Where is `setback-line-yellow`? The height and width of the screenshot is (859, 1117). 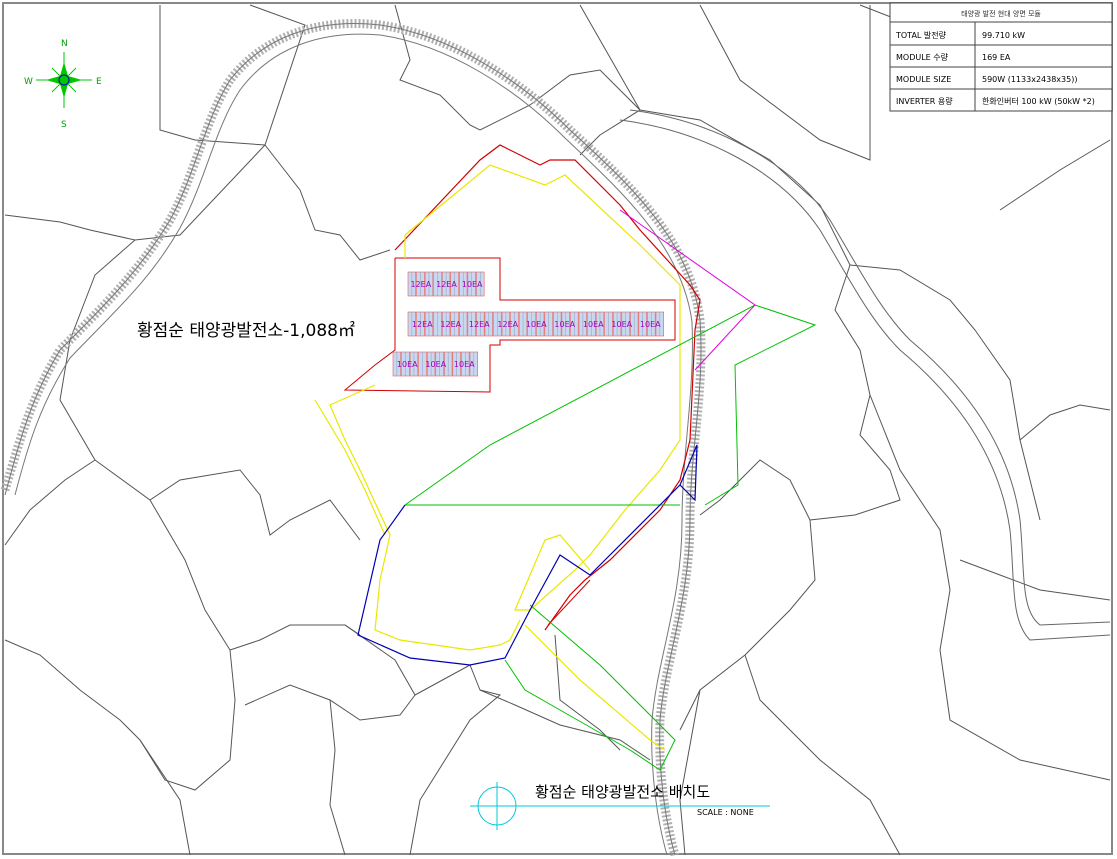 setback-line-yellow is located at coordinates (542, 387).